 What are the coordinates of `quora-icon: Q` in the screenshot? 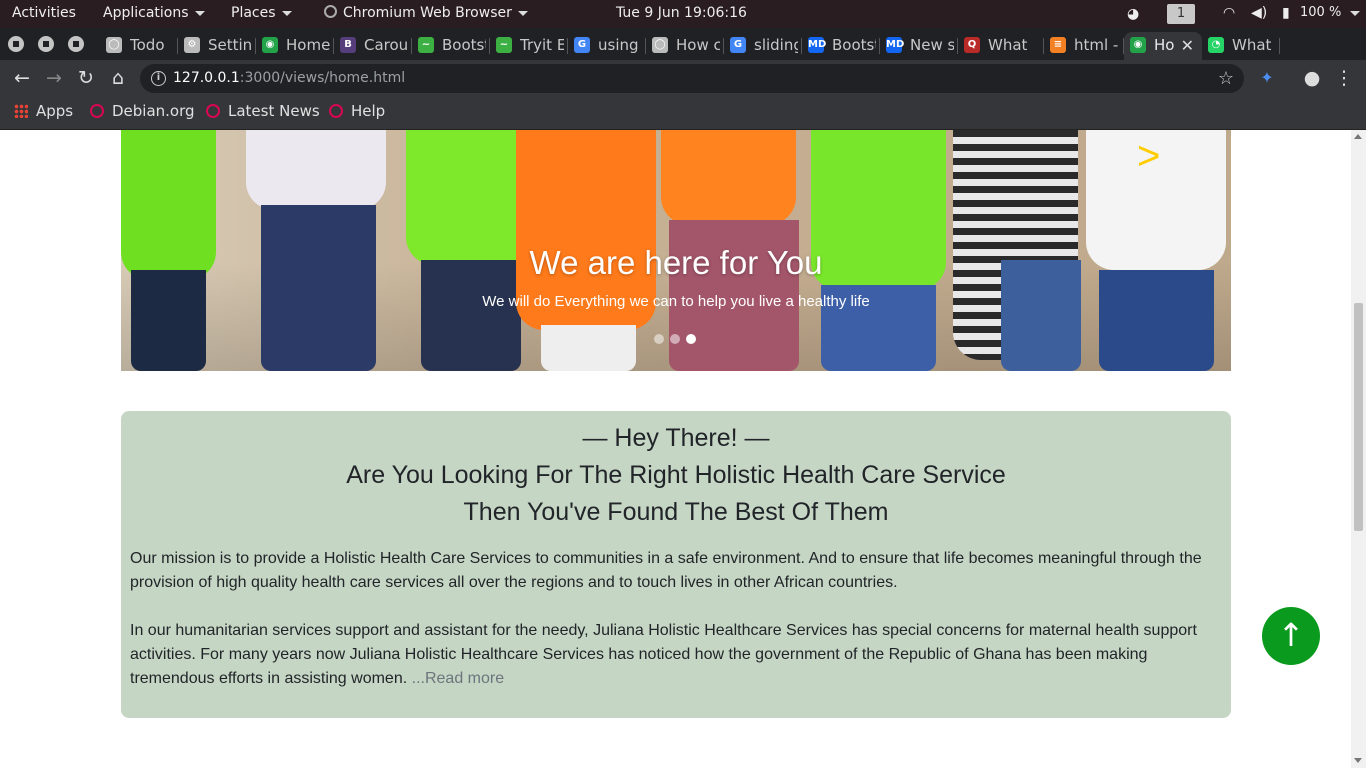 It's located at (972, 45).